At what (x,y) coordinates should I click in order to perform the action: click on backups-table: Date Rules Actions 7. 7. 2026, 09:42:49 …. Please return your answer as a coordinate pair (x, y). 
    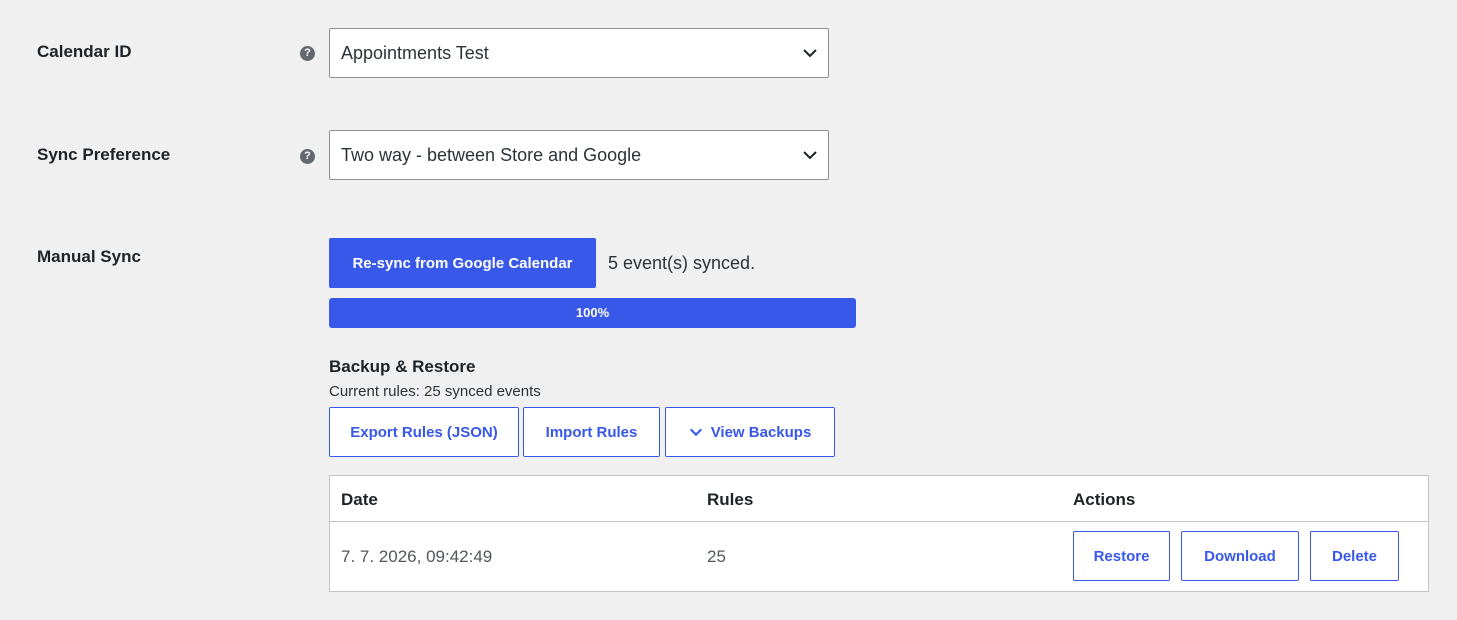
    Looking at the image, I should click on (879, 533).